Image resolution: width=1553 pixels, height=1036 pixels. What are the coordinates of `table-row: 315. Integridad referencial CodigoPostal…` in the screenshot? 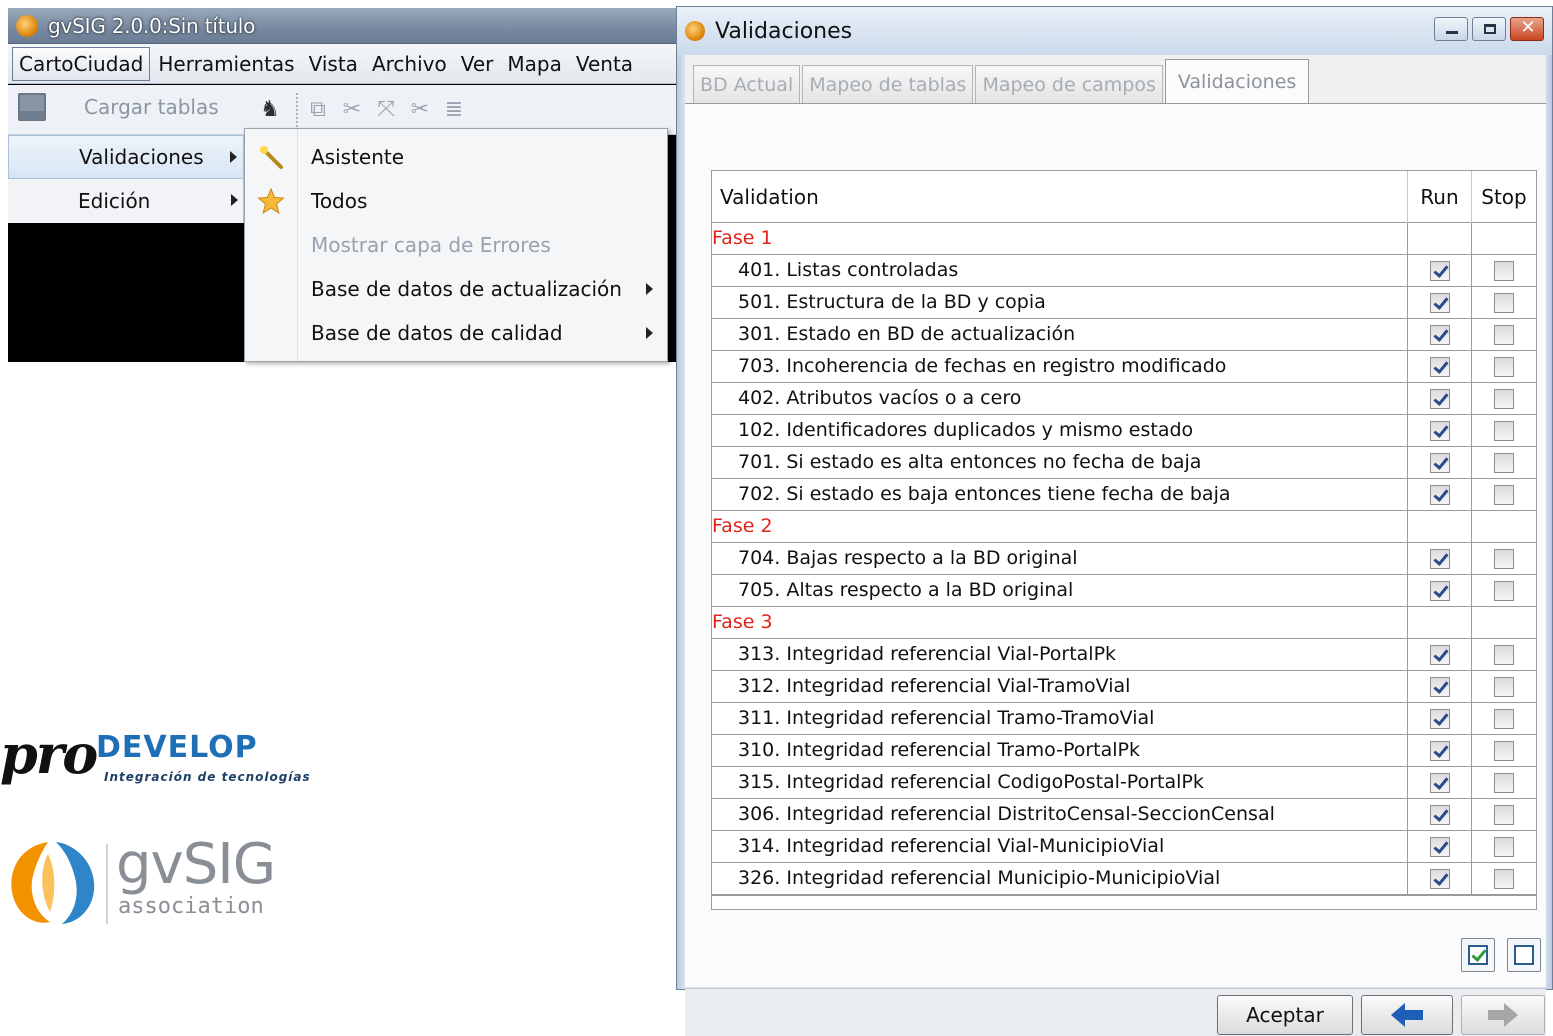 It's located at (1124, 782).